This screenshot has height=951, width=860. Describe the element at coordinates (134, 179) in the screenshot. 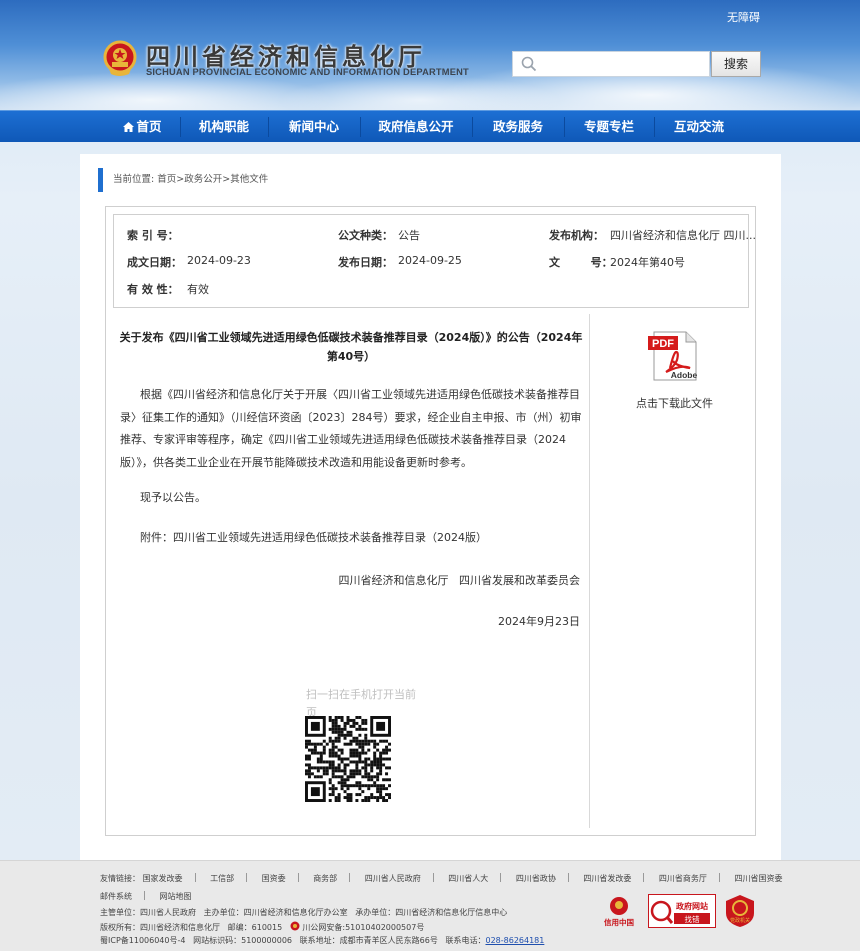

I see `breadcrumb-prefix: 当前位置:` at that location.